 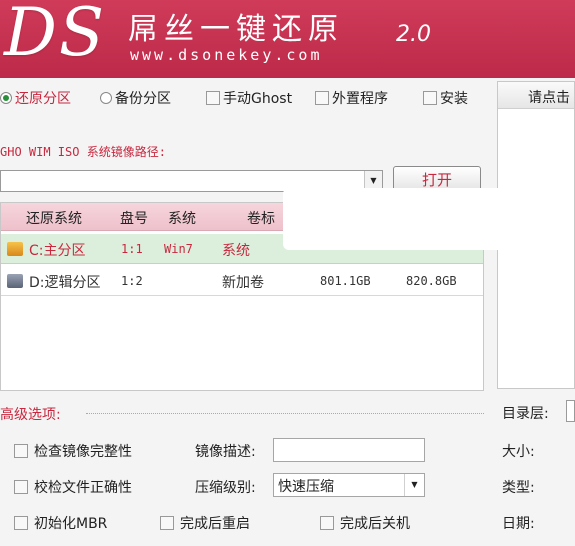 I want to click on free-size: 820.8GB, so click(x=431, y=281).